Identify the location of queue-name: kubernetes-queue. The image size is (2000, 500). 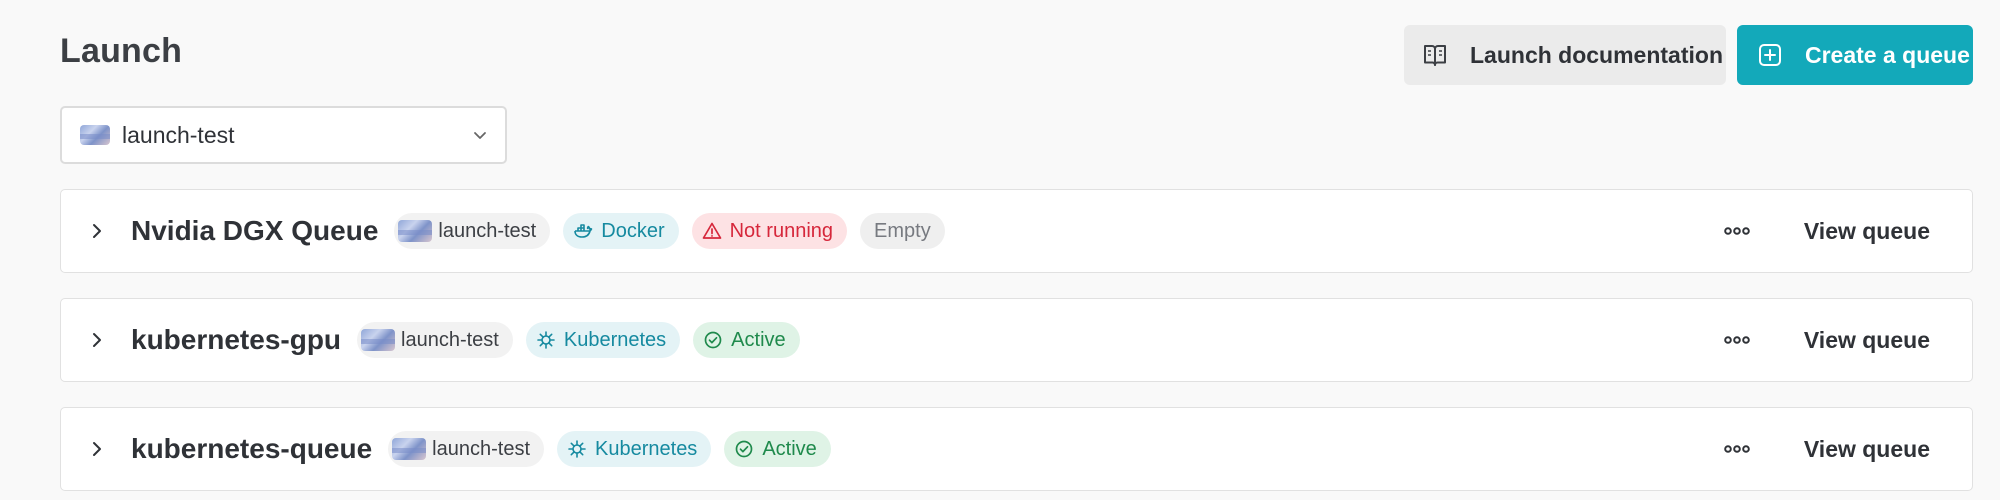
(251, 449).